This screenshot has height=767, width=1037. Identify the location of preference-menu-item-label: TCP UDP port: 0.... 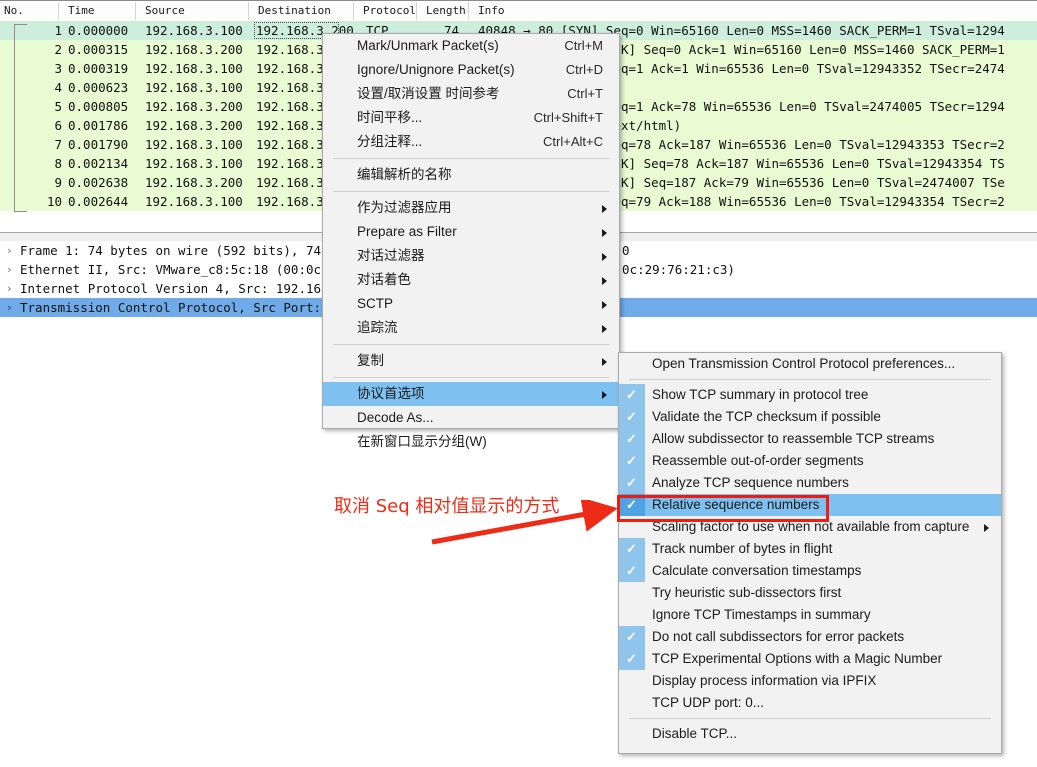
(708, 702).